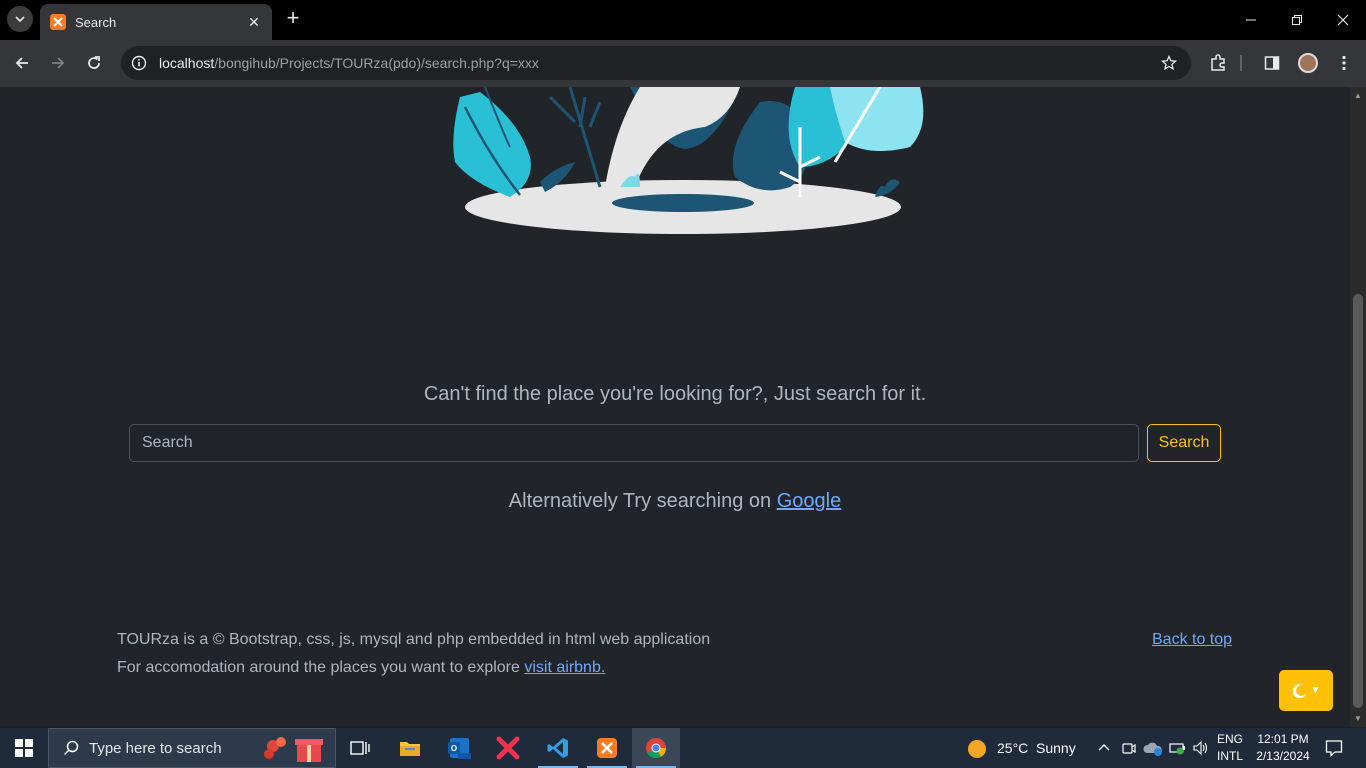  I want to click on search-button: Search, so click(1184, 443).